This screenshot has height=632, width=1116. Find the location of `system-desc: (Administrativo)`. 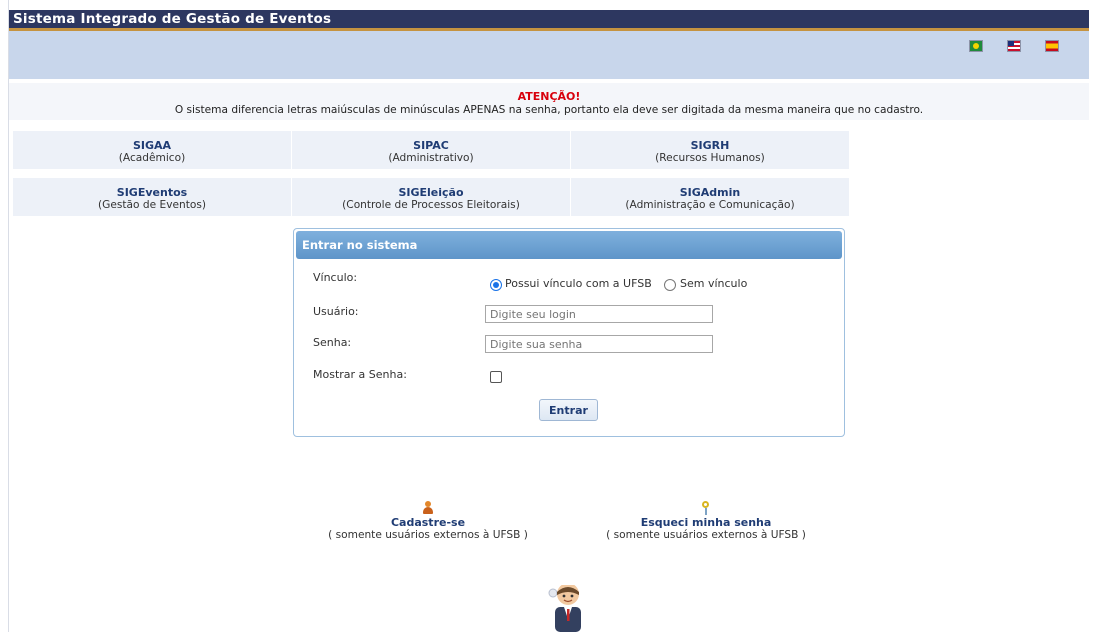

system-desc: (Administrativo) is located at coordinates (431, 158).